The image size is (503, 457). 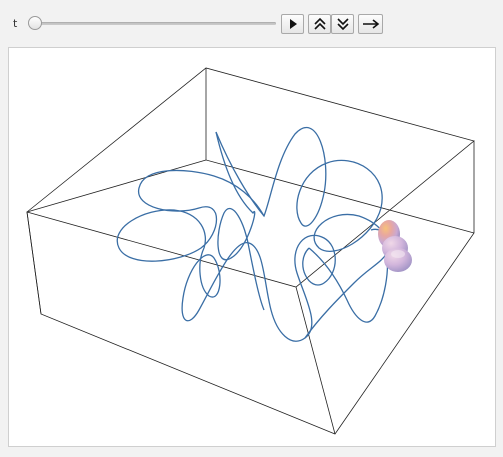 I want to click on right-arrow-icon, so click(x=370, y=24).